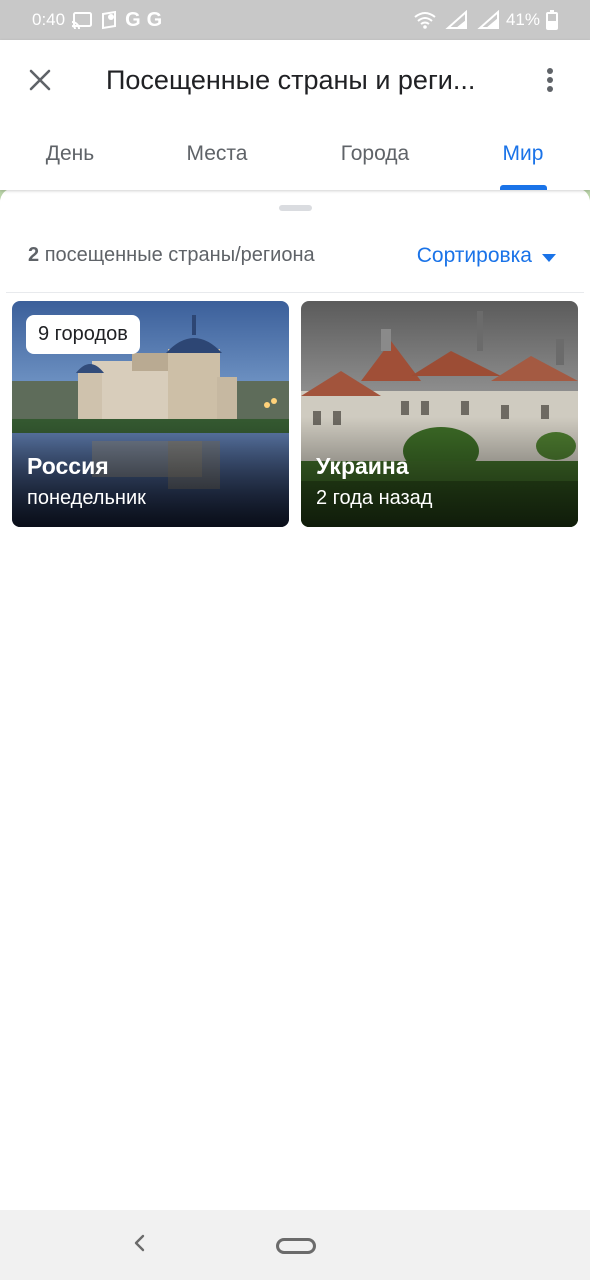 The width and height of the screenshot is (590, 1280). What do you see at coordinates (375, 161) in the screenshot?
I see `tab-cities: Города` at bounding box center [375, 161].